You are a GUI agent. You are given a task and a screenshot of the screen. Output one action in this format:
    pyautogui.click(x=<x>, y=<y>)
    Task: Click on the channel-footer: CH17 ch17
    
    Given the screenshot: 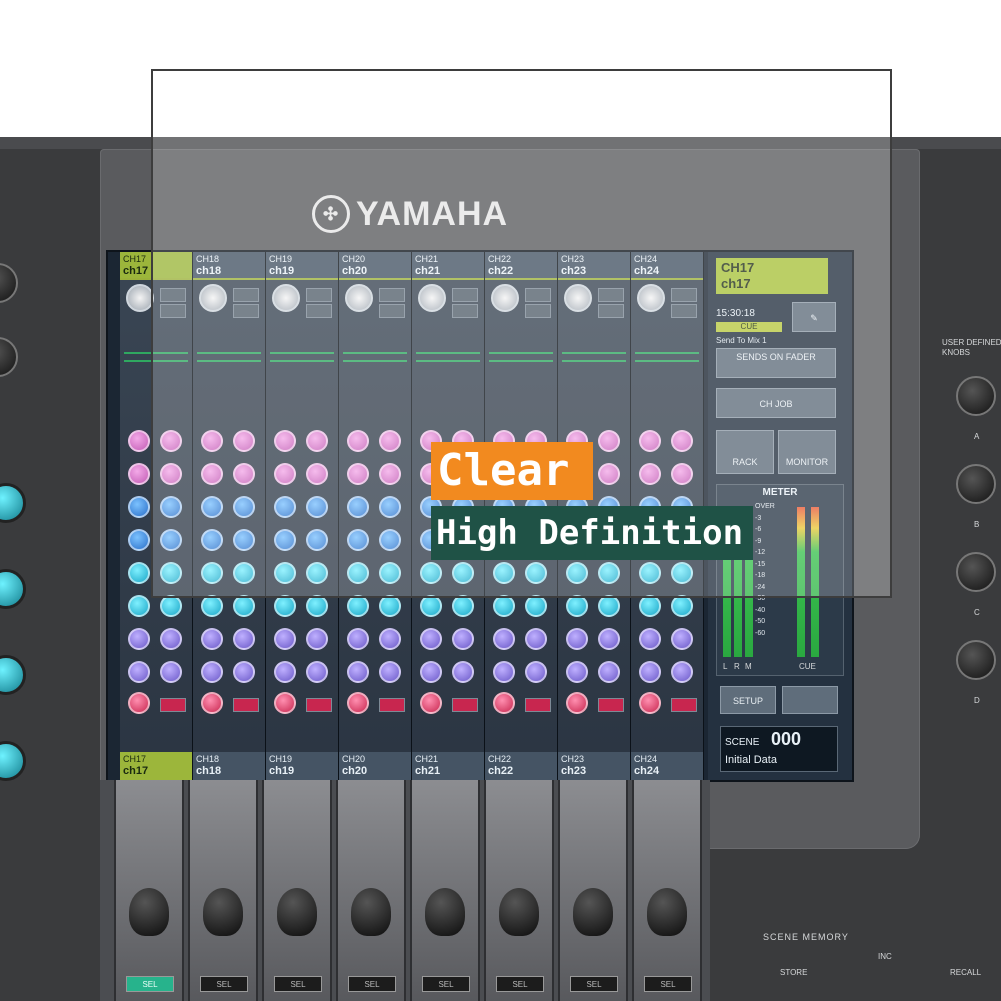 What is the action you would take?
    pyautogui.click(x=156, y=766)
    